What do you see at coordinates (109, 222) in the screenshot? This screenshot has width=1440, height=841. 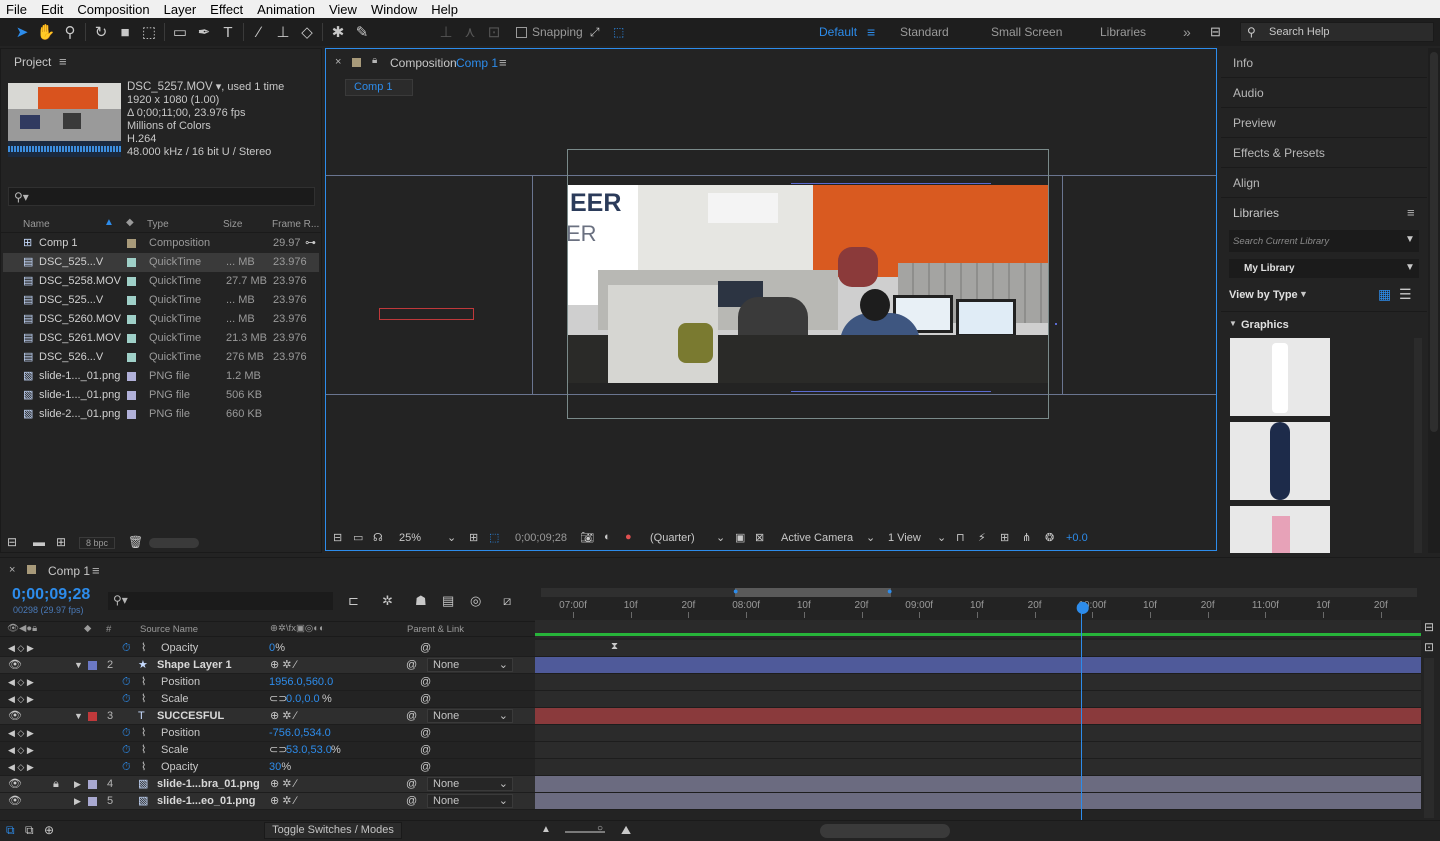 I see `sort-ascending-icon: ▲` at bounding box center [109, 222].